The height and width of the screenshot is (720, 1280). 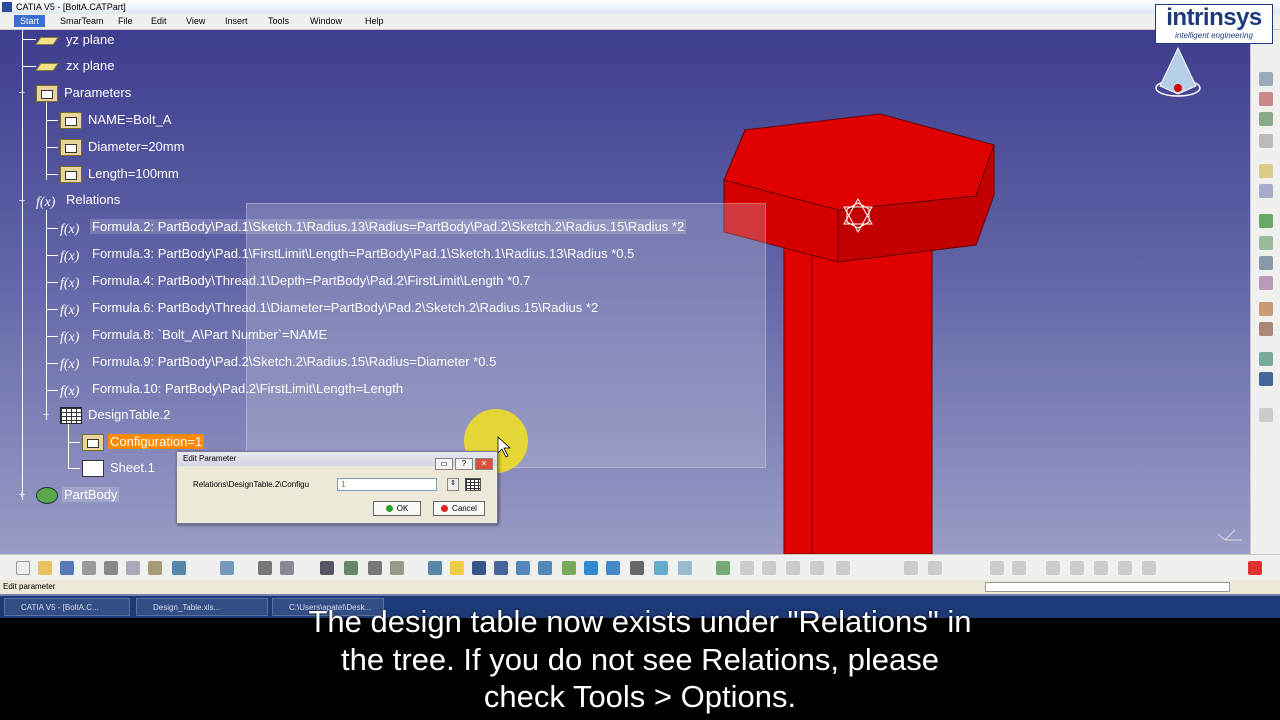 What do you see at coordinates (1265, 292) in the screenshot?
I see `right-toolbar` at bounding box center [1265, 292].